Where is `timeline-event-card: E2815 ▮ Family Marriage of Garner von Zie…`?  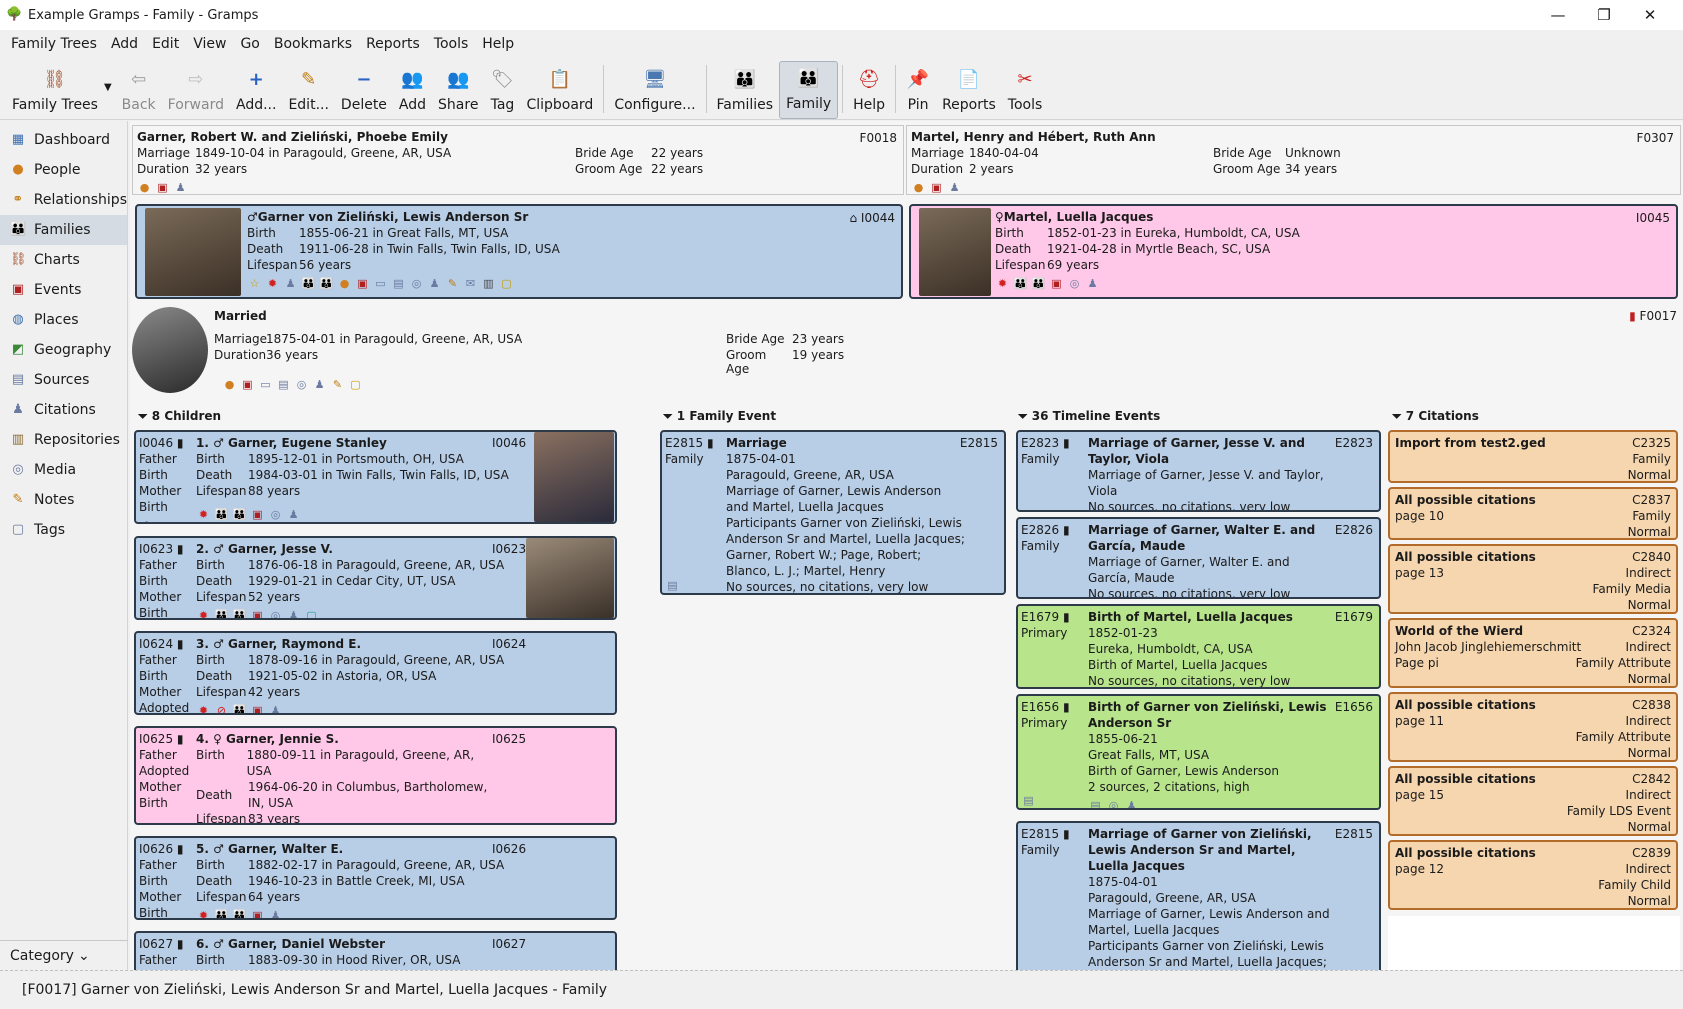
timeline-event-card: E2815 ▮ Family Marriage of Garner von Zie… is located at coordinates (1198, 895).